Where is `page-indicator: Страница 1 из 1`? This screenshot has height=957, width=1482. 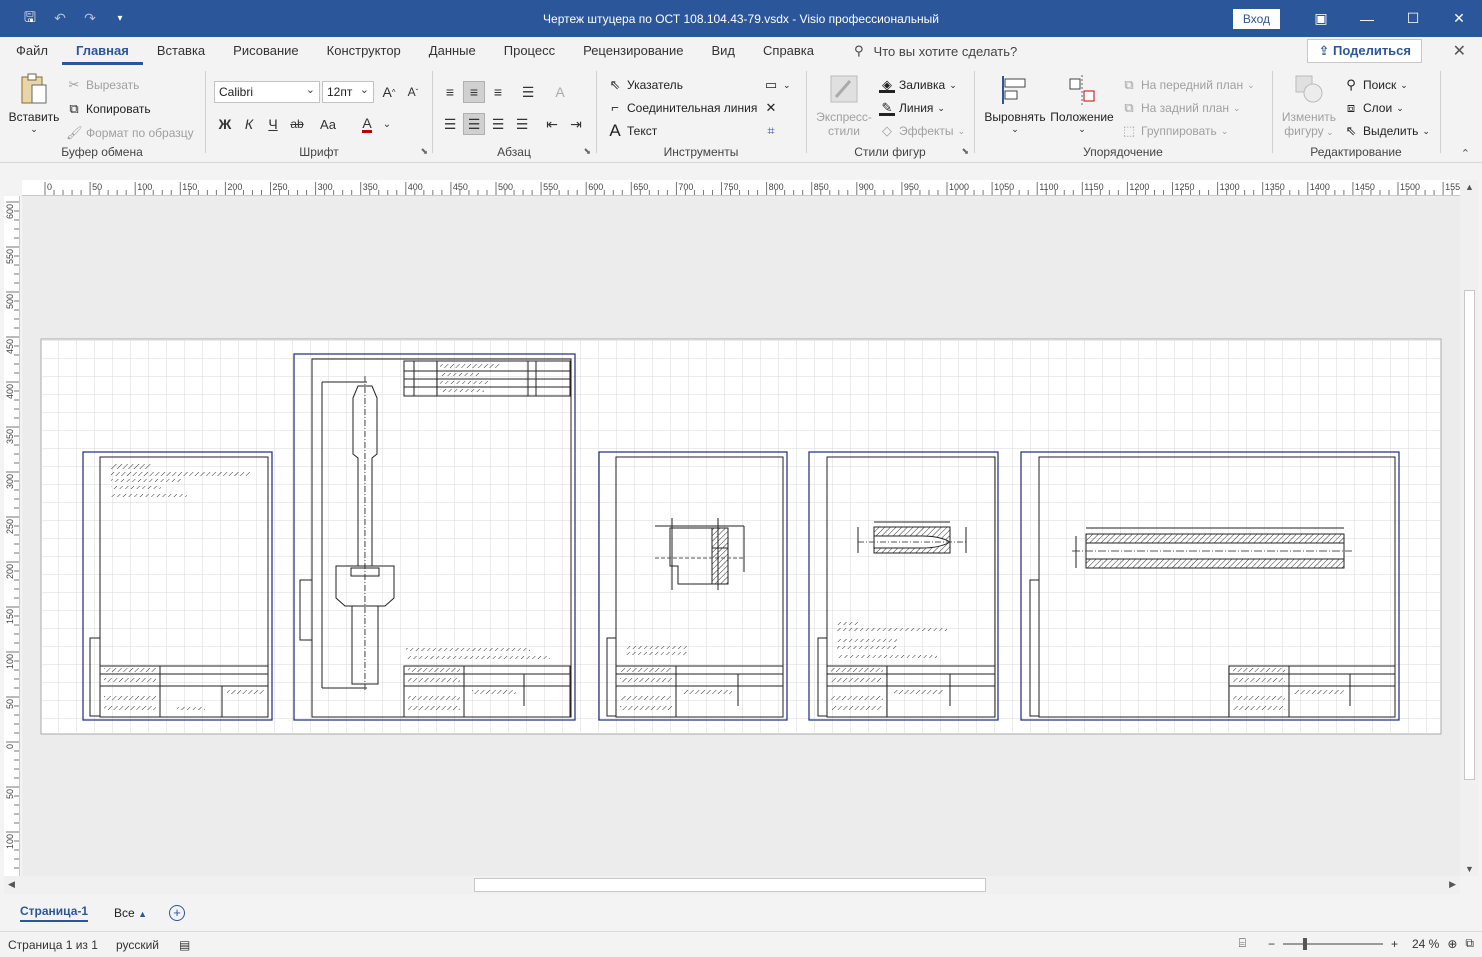 page-indicator: Страница 1 из 1 is located at coordinates (53, 945).